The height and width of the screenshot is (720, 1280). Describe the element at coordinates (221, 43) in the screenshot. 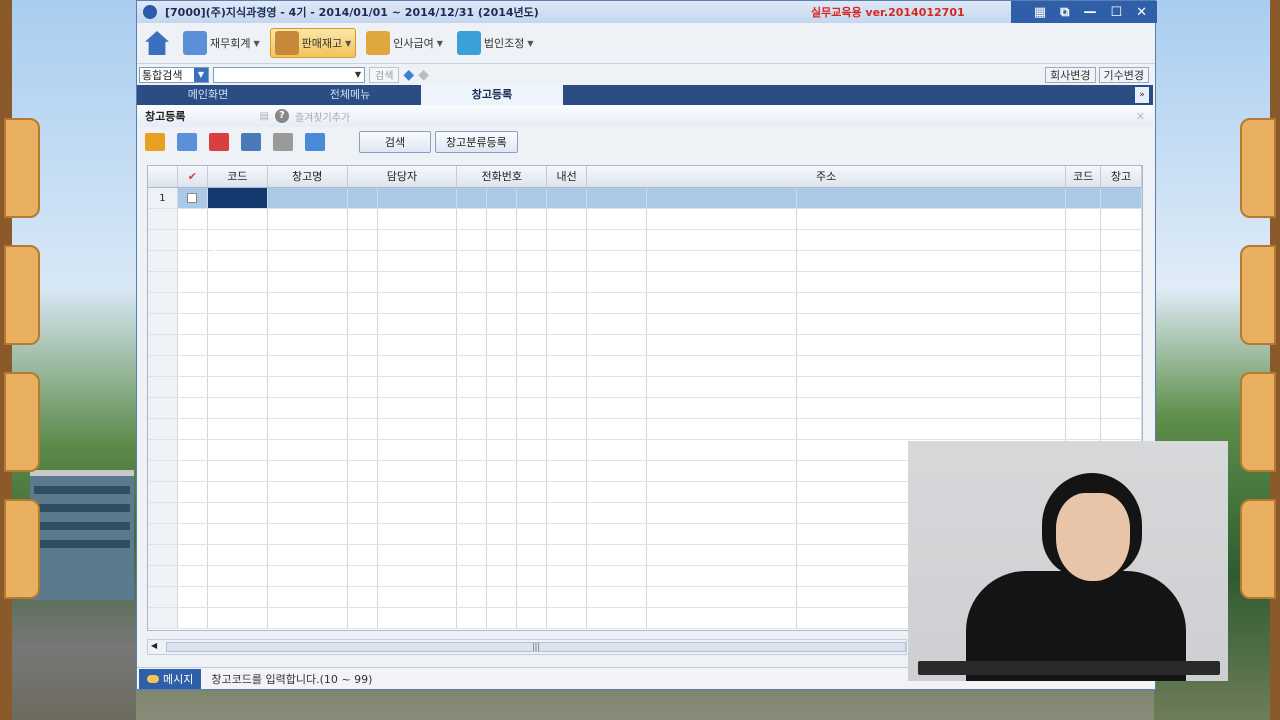

I see `menu-finance: 재무회계 ▼` at that location.